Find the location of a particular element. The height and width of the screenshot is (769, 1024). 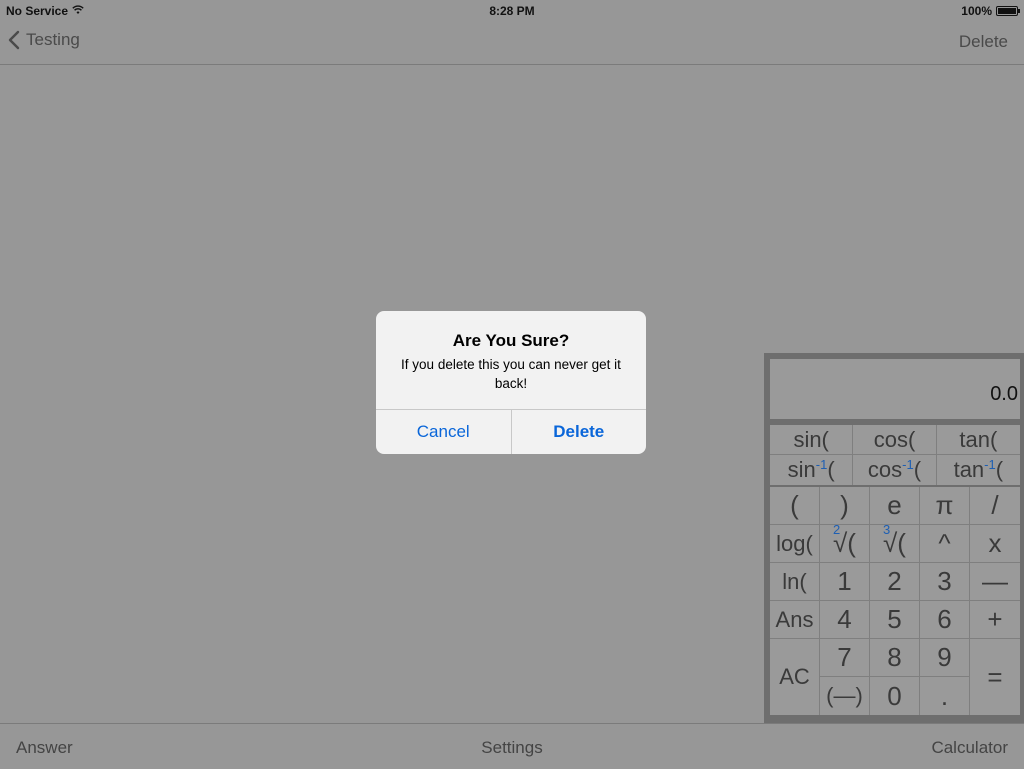

arctan-sup: -1 is located at coordinates (990, 464).